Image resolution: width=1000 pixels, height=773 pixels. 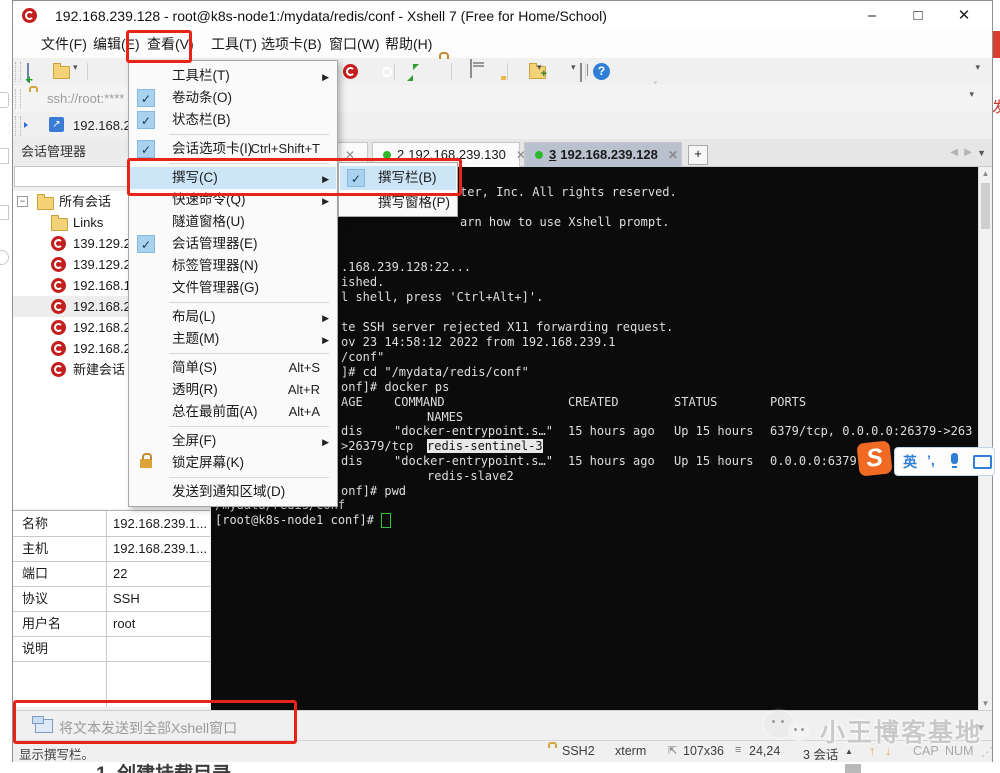 I want to click on view-menu-item-文件管理器(G): 文件管理器(G), so click(x=233, y=288).